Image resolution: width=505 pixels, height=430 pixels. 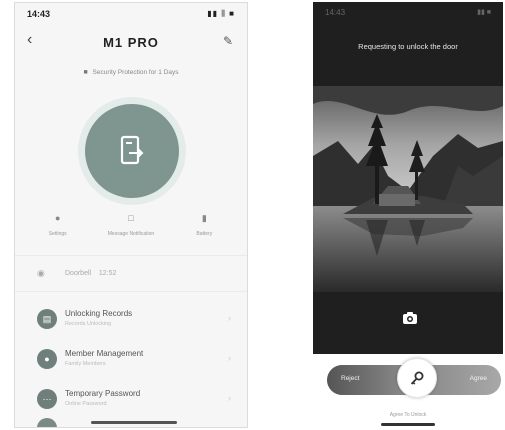 I want to click on menu-item-title: Member Management, so click(x=104, y=353).